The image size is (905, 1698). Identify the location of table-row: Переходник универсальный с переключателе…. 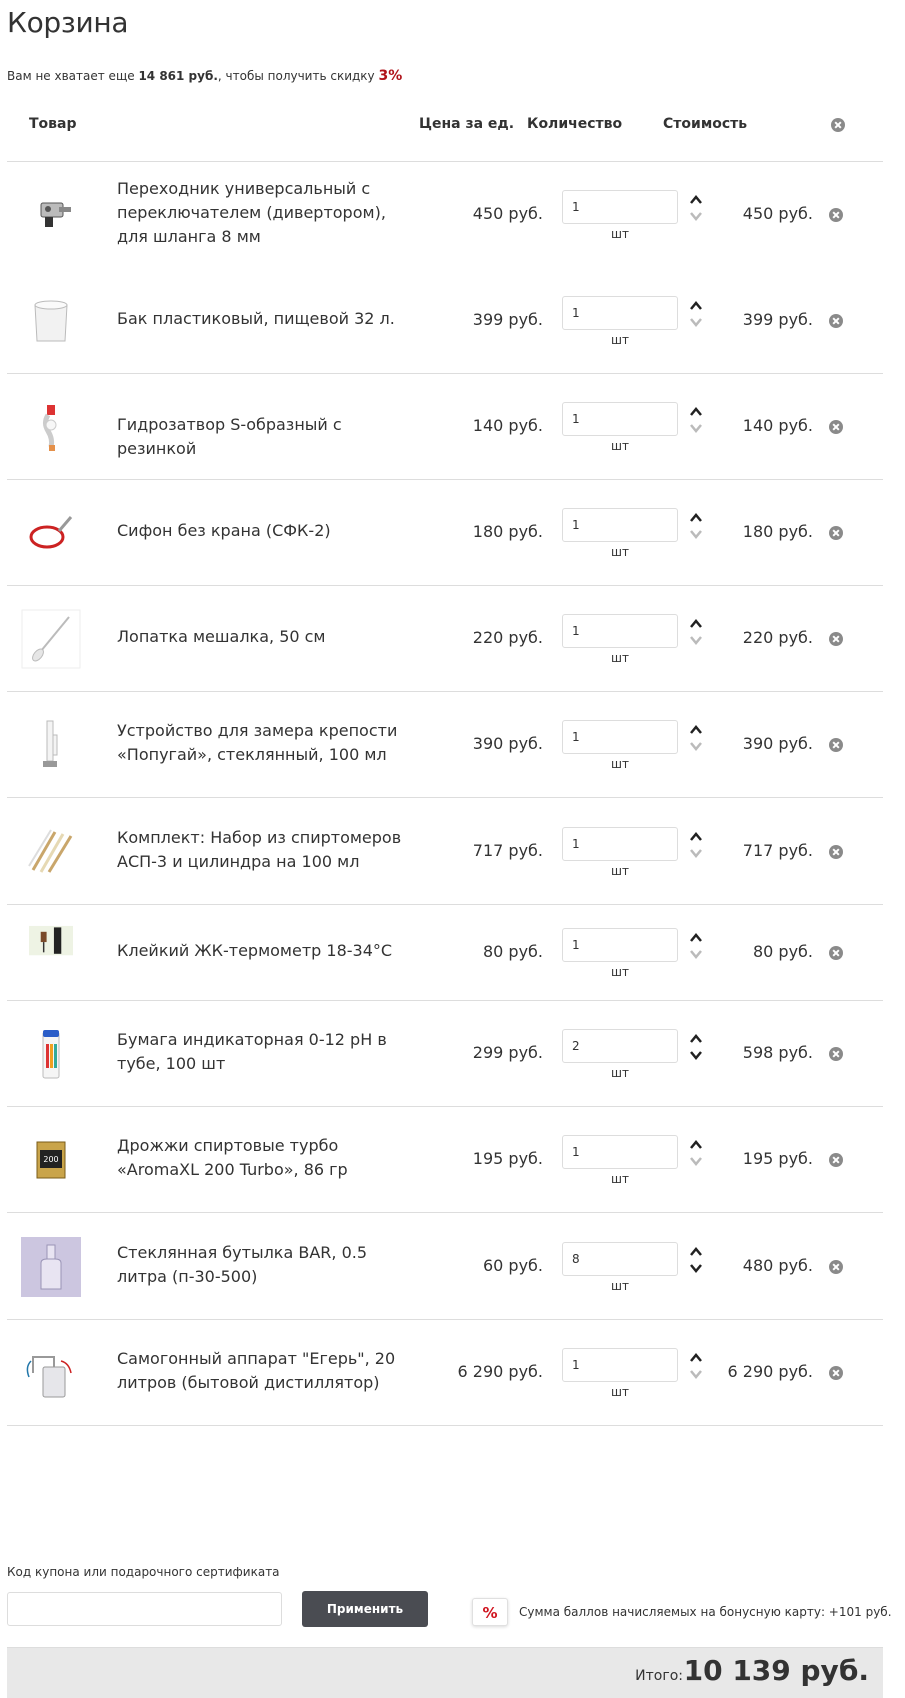
(445, 215).